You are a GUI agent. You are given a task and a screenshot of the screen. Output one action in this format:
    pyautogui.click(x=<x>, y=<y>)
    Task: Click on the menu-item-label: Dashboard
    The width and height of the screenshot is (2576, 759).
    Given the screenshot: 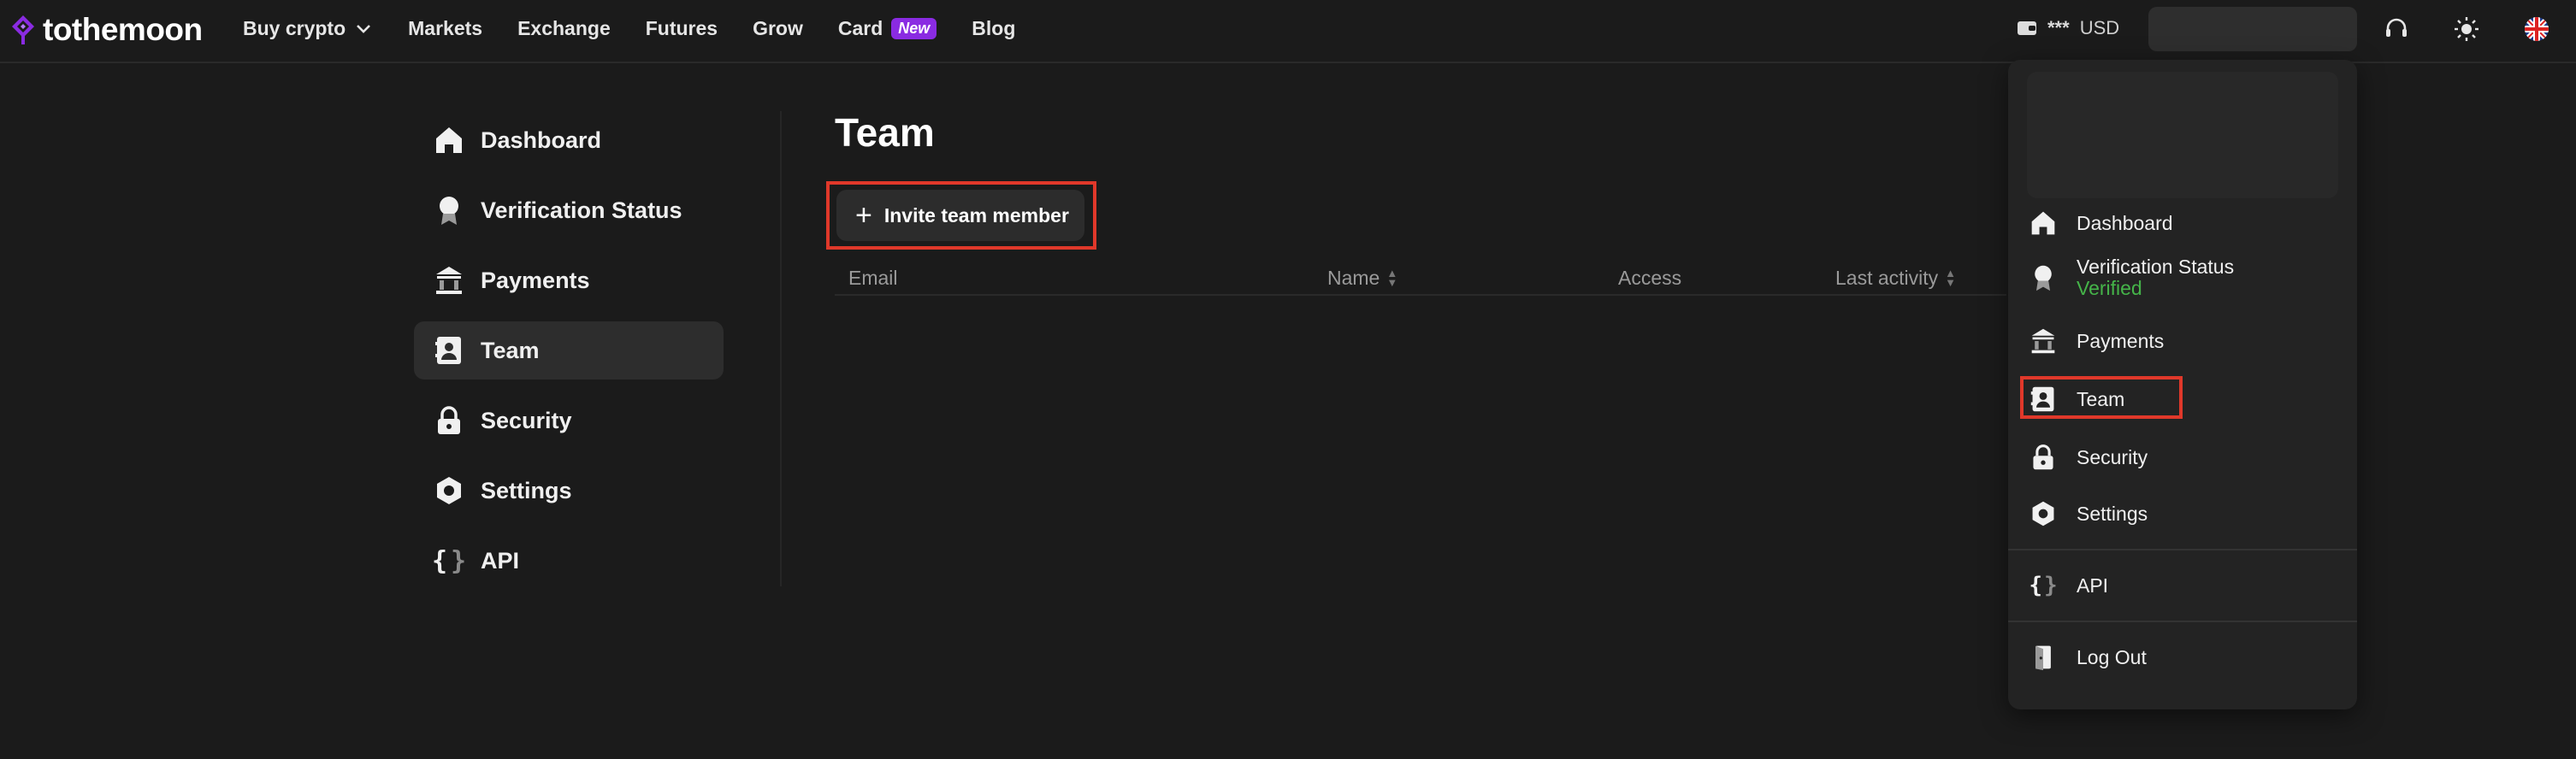 What is the action you would take?
    pyautogui.click(x=2125, y=222)
    